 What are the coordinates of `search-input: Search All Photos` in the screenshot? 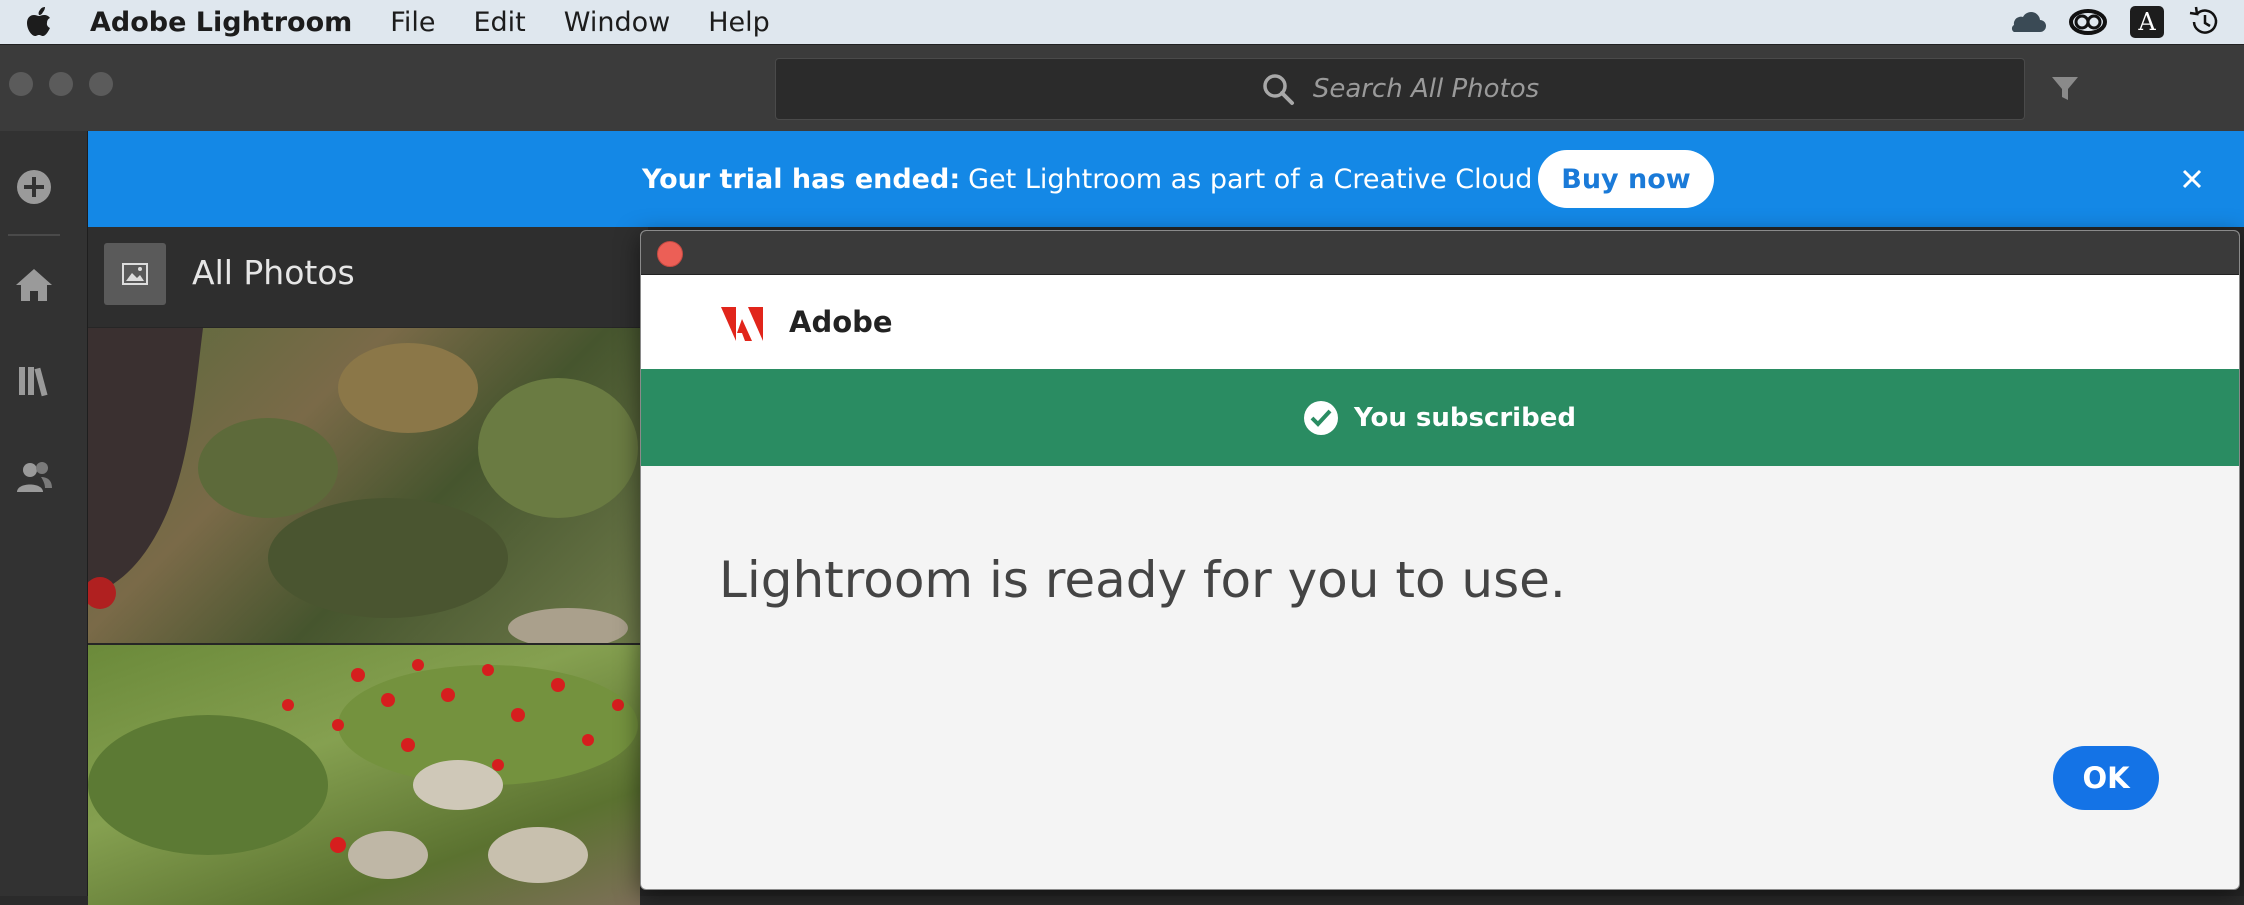 It's located at (1400, 89).